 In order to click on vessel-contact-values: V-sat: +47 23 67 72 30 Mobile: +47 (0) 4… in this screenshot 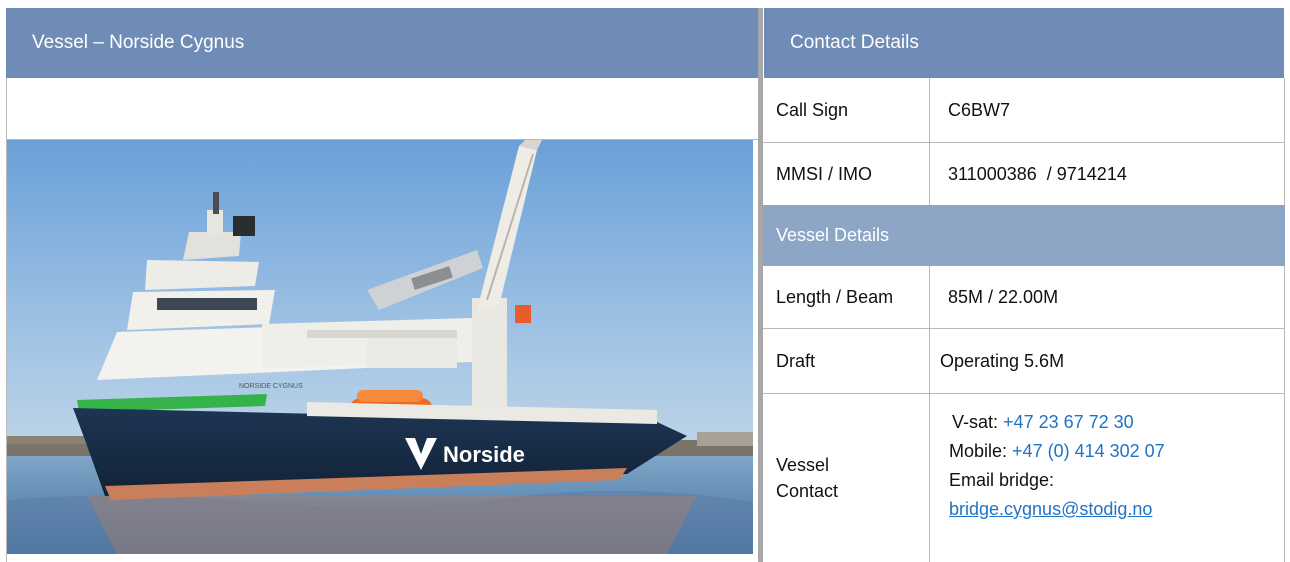, I will do `click(1112, 483)`.